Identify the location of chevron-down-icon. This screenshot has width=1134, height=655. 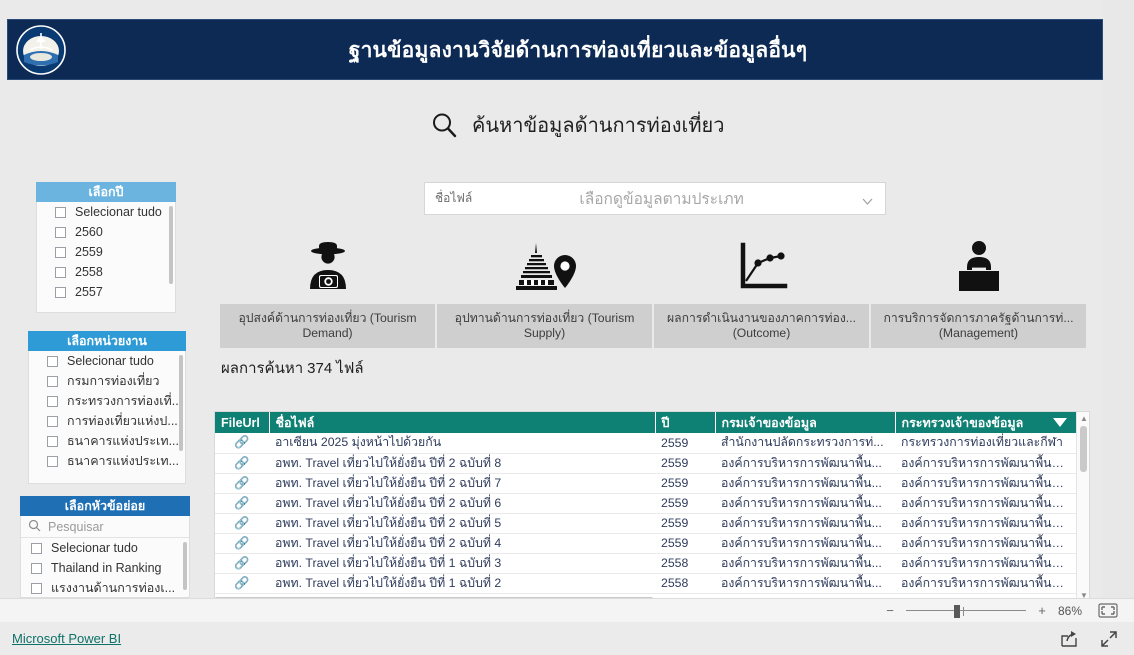
(867, 199).